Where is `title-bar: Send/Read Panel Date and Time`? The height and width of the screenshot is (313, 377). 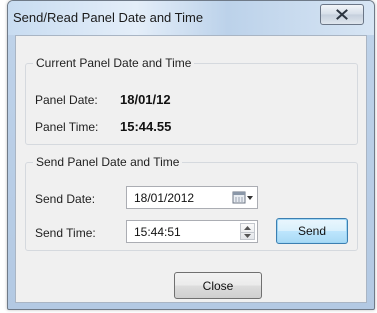
title-bar: Send/Read Panel Date and Time is located at coordinates (191, 18).